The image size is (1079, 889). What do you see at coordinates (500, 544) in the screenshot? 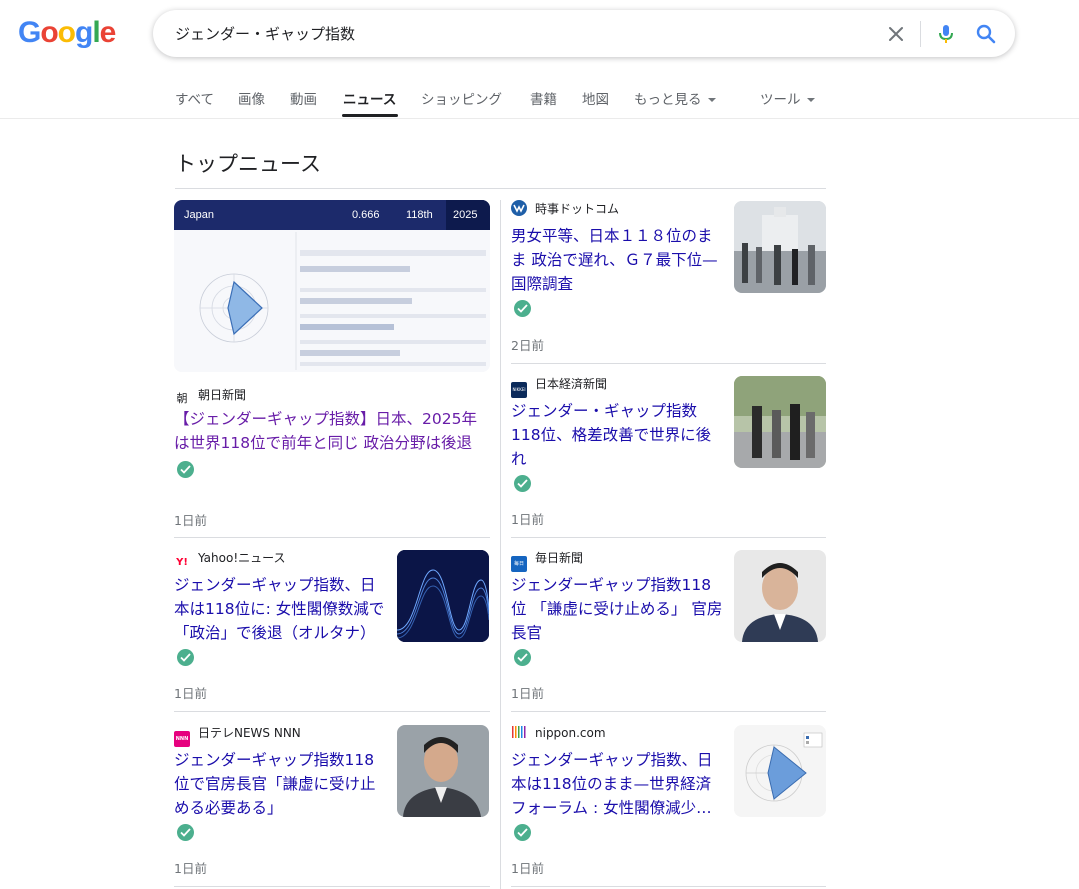
I see `column-divider` at bounding box center [500, 544].